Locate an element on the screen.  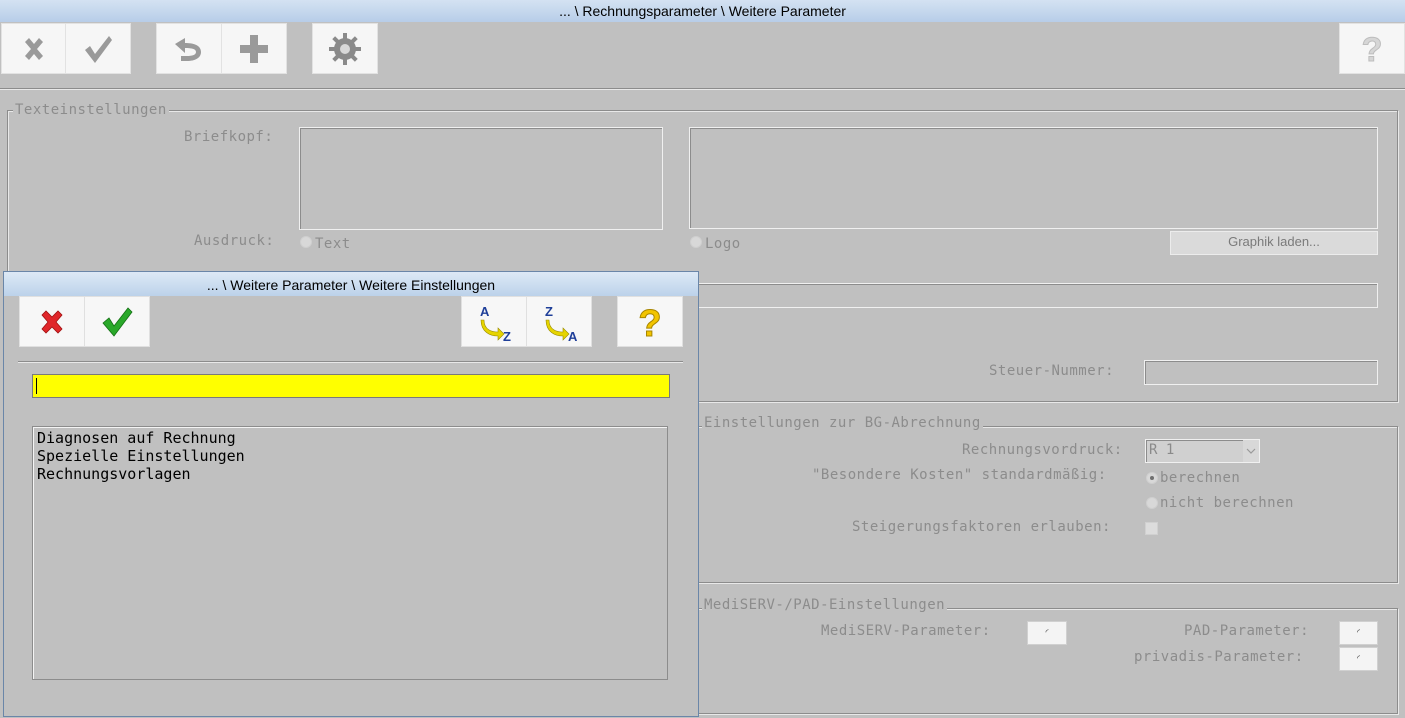
undo-button is located at coordinates (189, 48).